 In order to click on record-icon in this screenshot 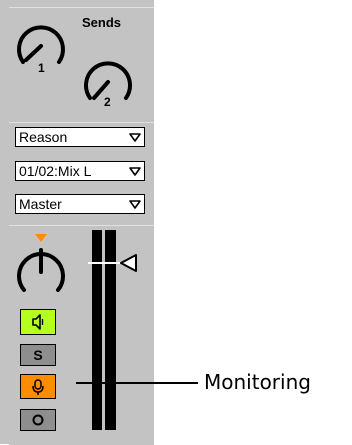, I will do `click(38, 420)`.